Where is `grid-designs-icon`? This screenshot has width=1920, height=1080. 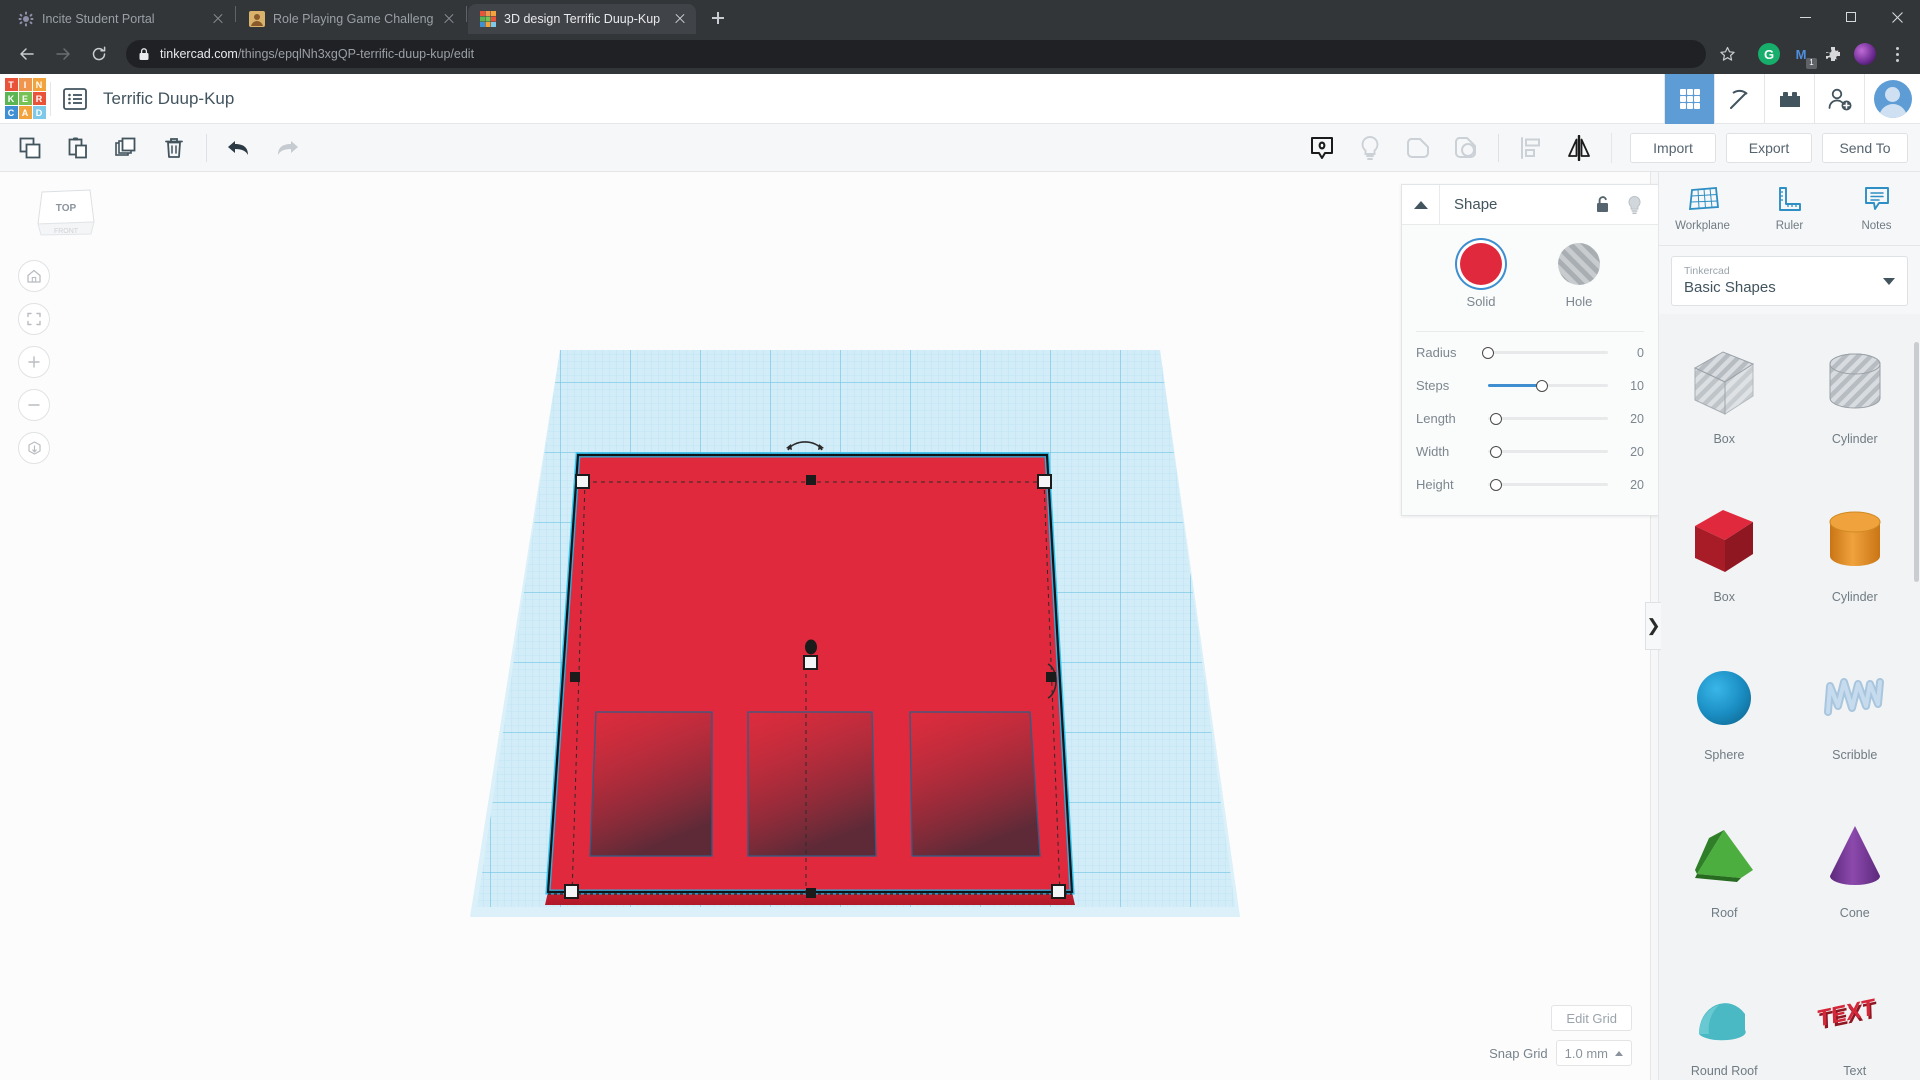 grid-designs-icon is located at coordinates (1689, 98).